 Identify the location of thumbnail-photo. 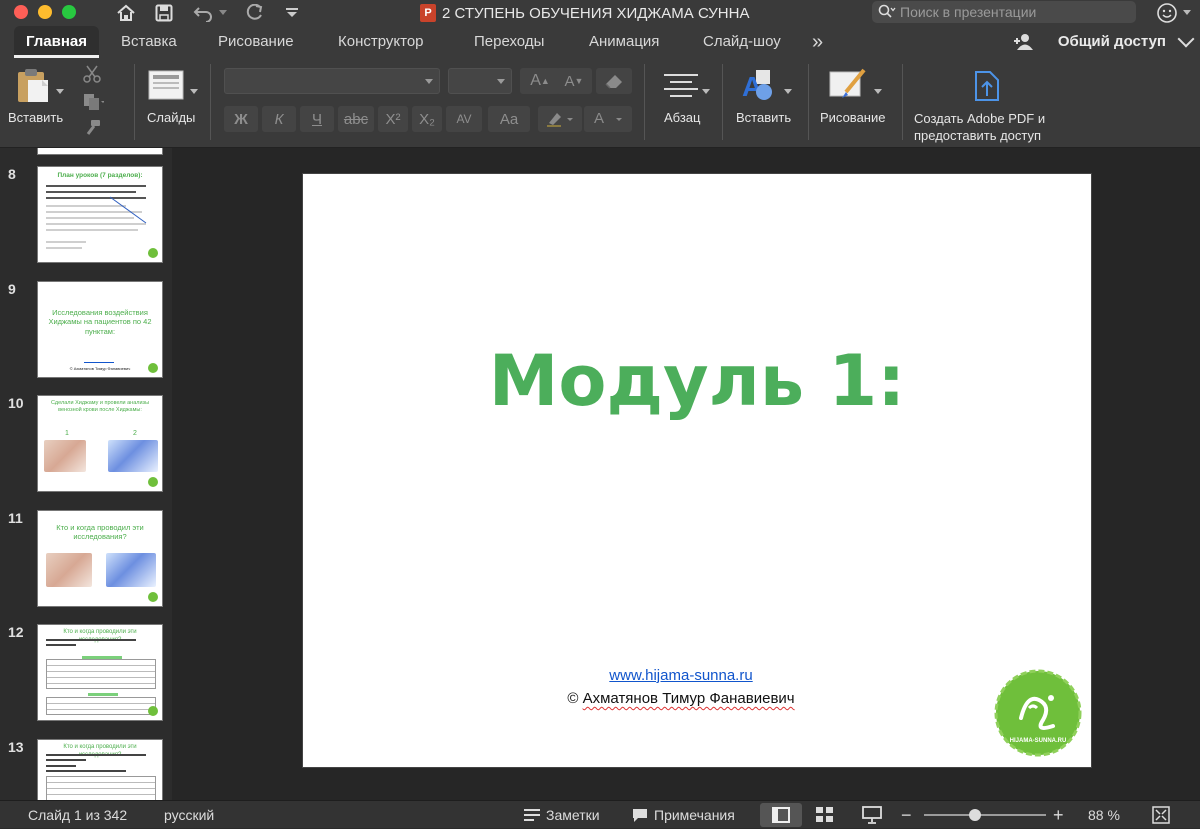
(131, 570).